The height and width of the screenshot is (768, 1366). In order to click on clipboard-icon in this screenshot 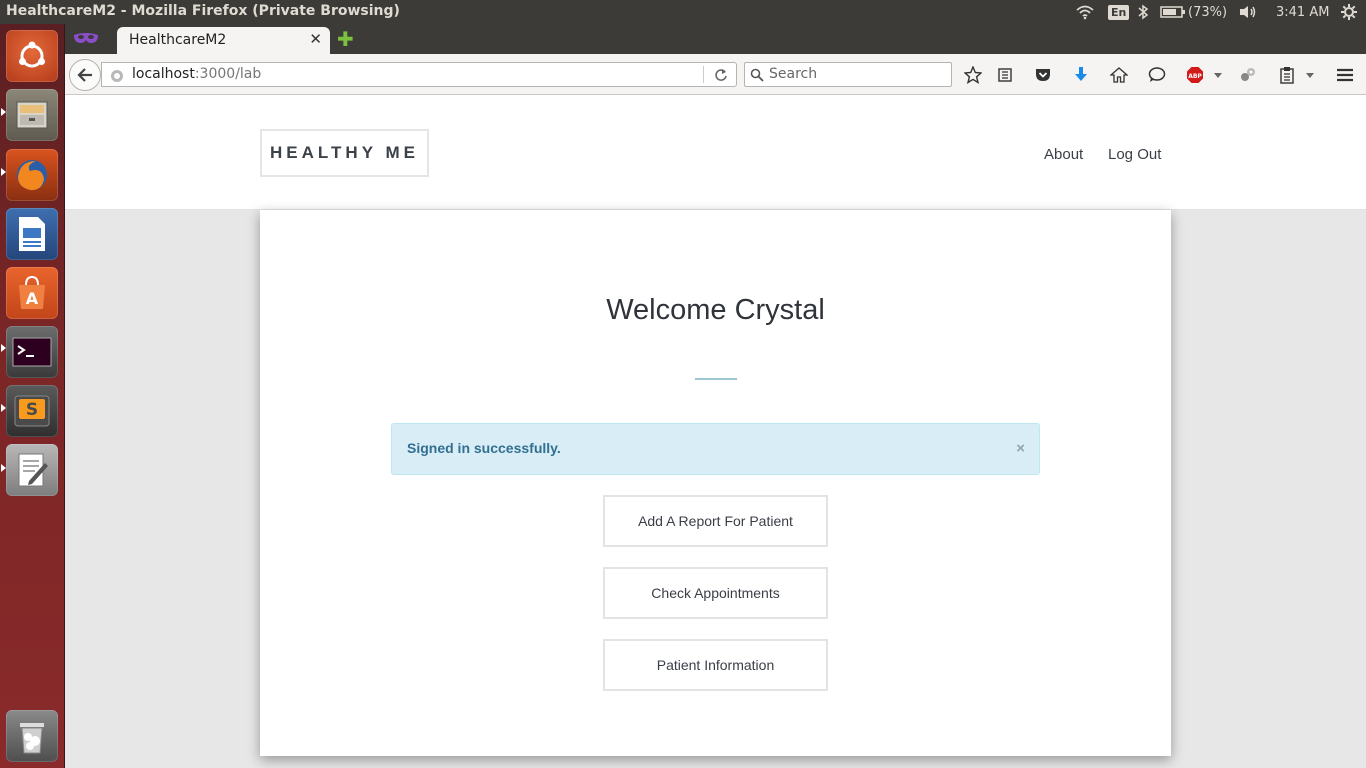, I will do `click(1287, 75)`.